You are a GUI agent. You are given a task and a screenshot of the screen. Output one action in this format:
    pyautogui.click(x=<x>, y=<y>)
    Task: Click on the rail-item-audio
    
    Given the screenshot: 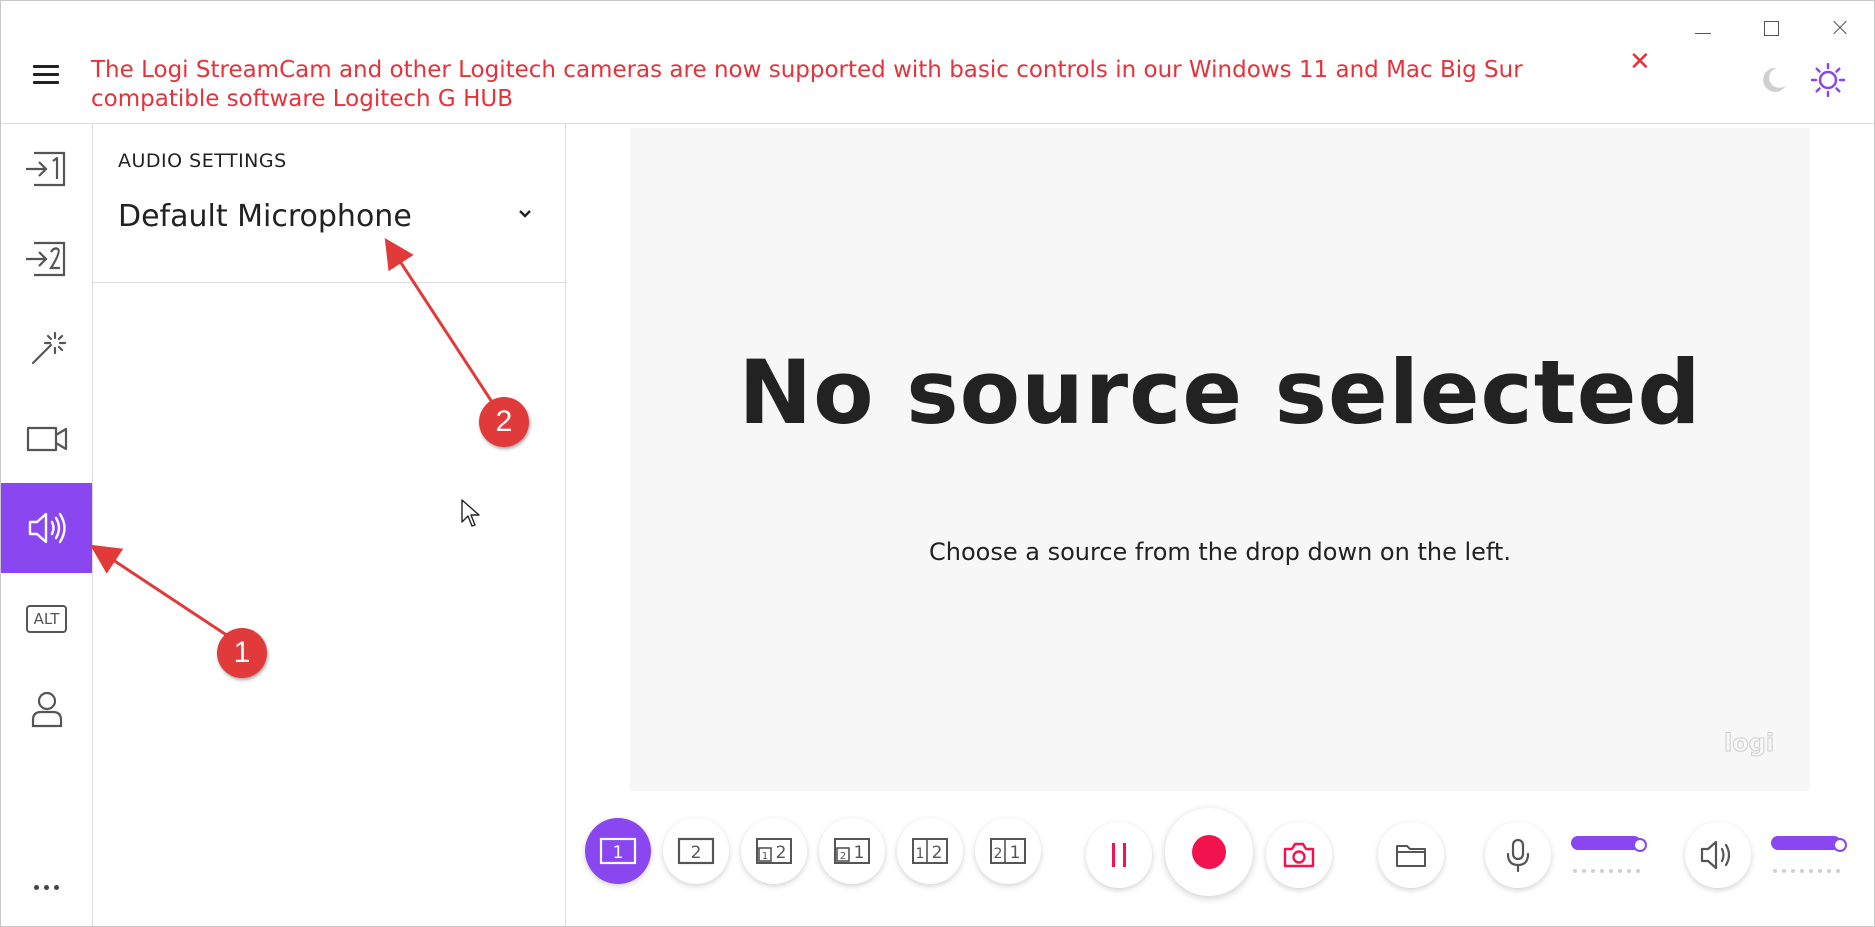 What is the action you would take?
    pyautogui.click(x=46, y=528)
    